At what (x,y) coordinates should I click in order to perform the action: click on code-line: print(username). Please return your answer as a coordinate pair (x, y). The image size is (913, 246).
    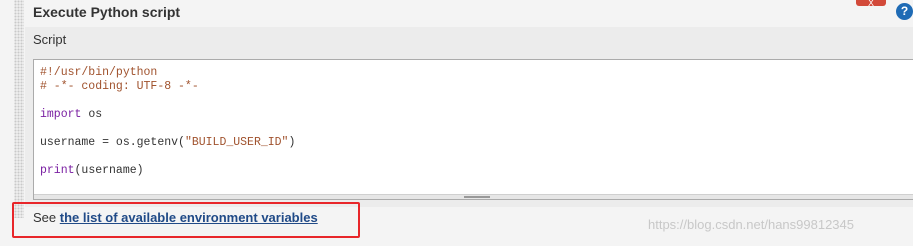
    Looking at the image, I should click on (92, 170).